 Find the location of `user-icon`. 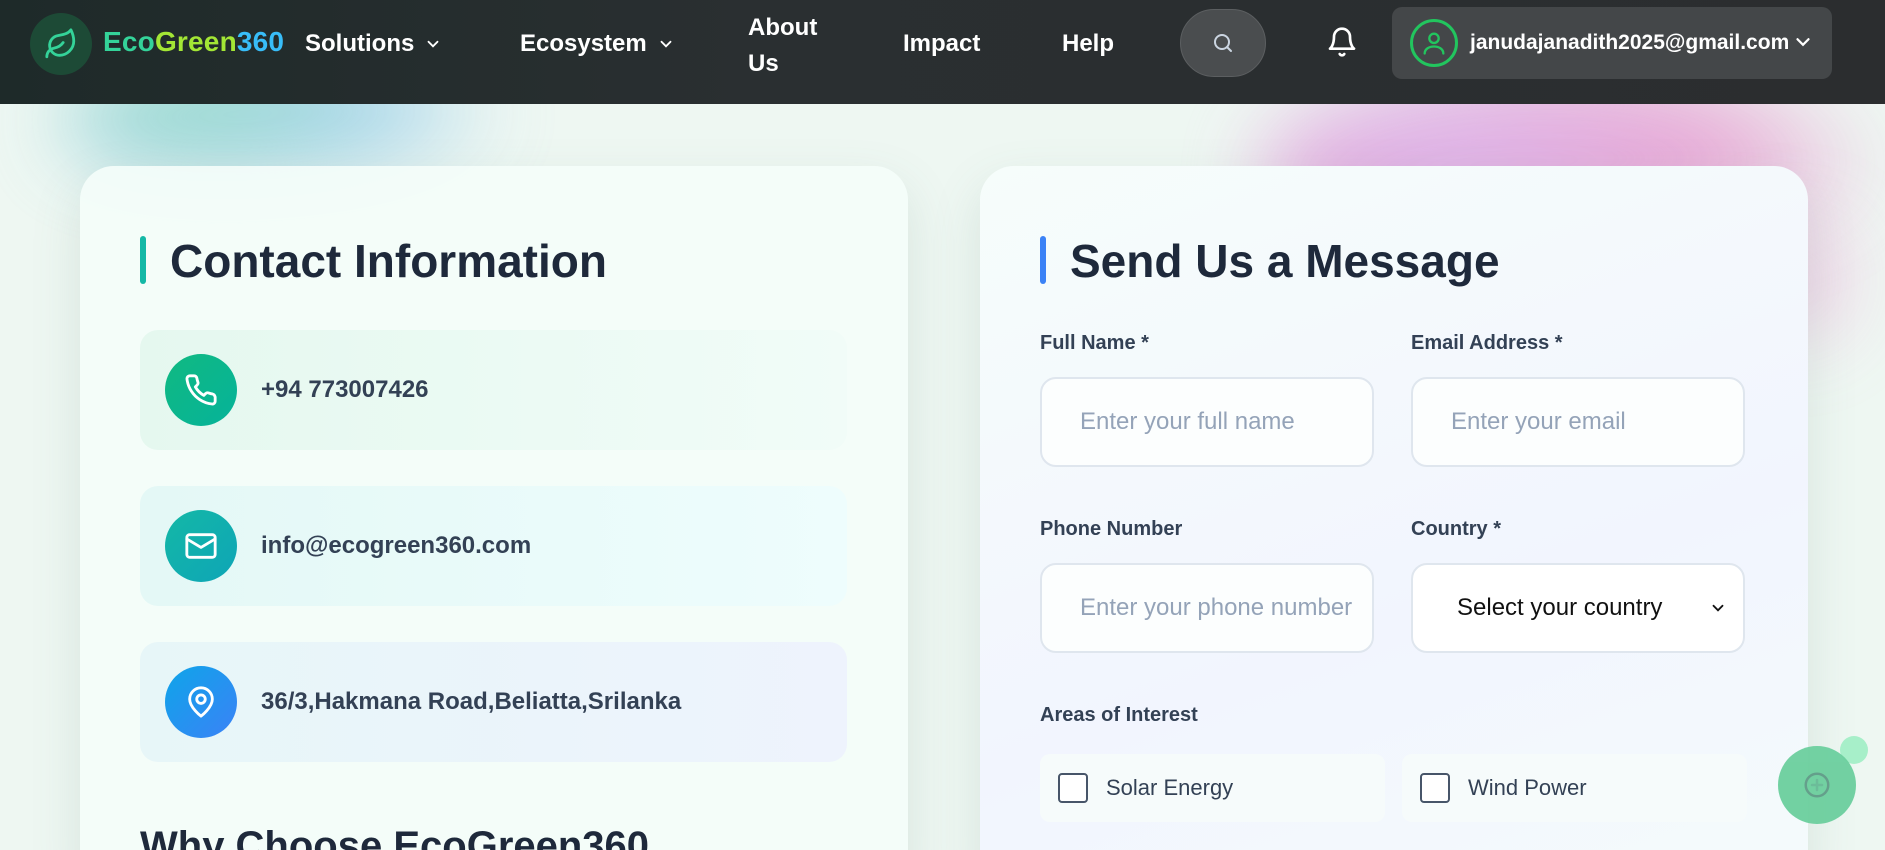

user-icon is located at coordinates (1434, 43).